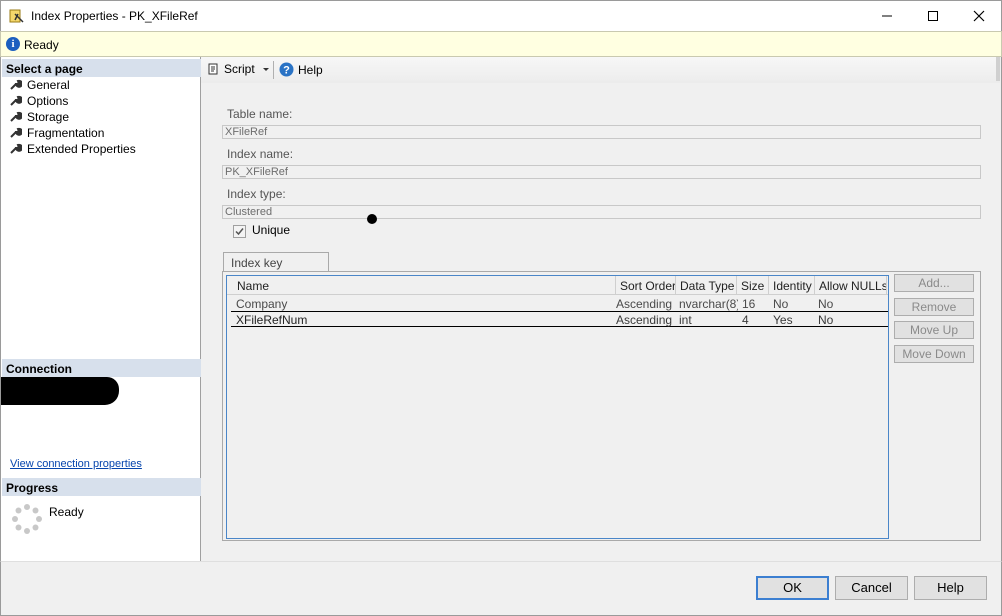  I want to click on page-item-label: Fragmentation, so click(66, 132).